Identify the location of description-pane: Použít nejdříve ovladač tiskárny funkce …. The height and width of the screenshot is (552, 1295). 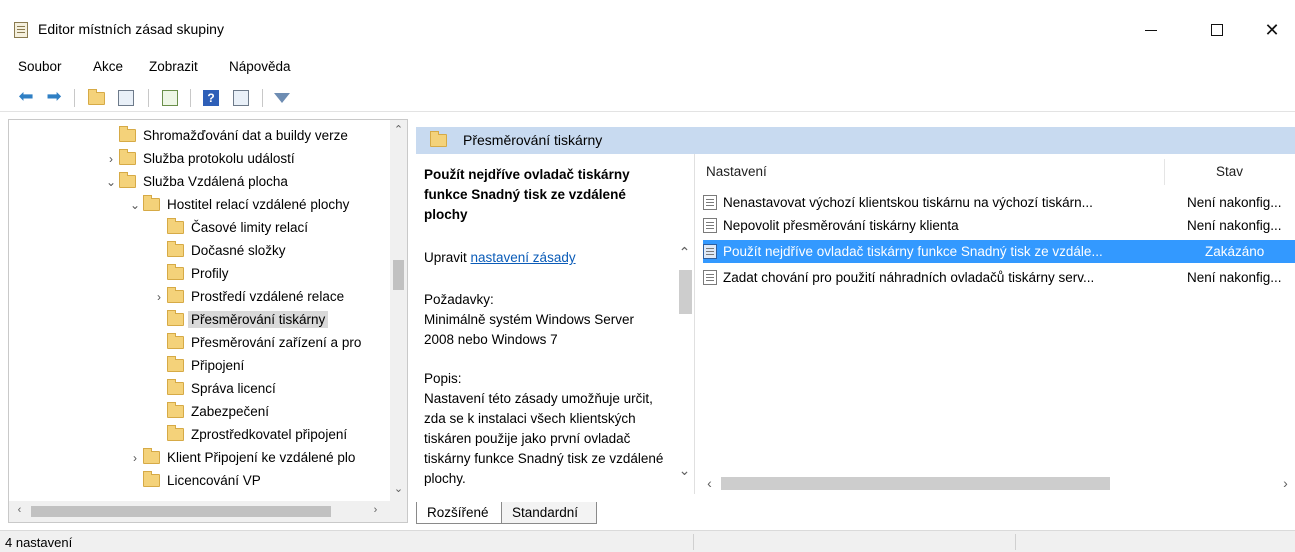
(555, 324).